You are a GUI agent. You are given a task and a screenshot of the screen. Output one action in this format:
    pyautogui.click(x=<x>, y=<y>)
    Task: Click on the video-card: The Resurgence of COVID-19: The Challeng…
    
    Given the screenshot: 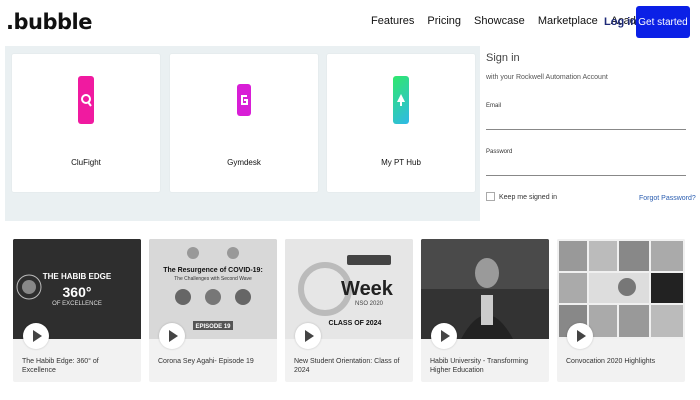 What is the action you would take?
    pyautogui.click(x=213, y=310)
    